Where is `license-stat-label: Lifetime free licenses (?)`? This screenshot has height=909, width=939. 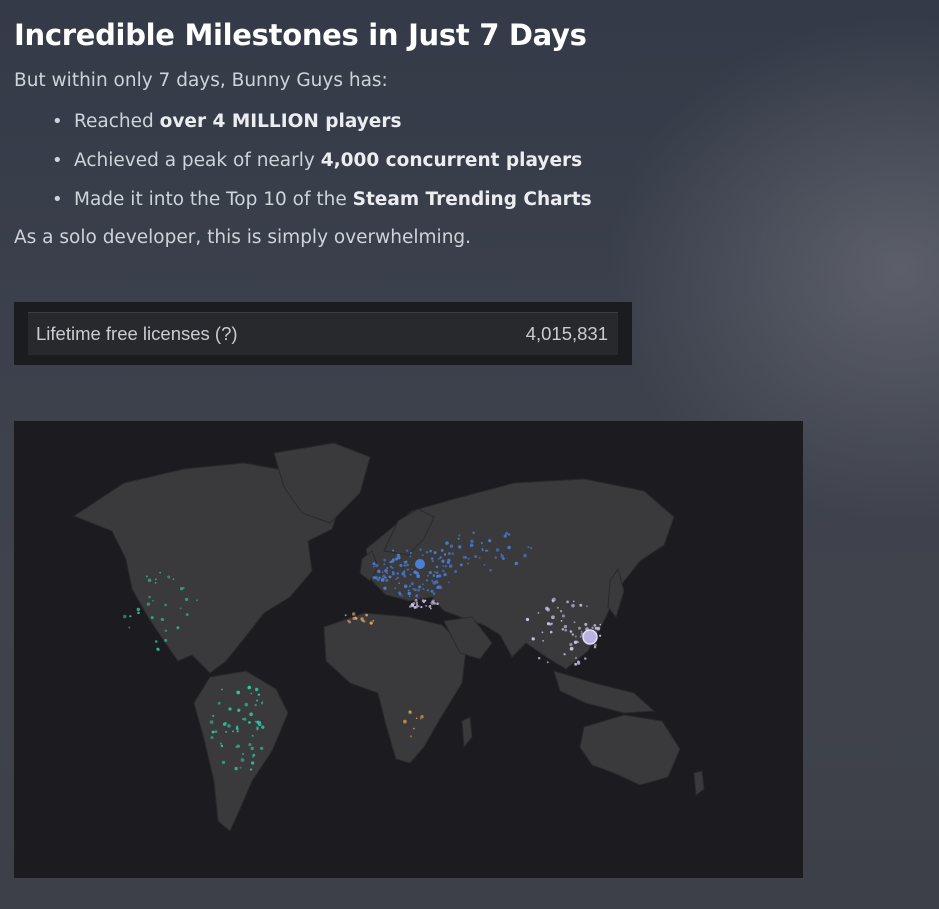 license-stat-label: Lifetime free licenses (?) is located at coordinates (137, 334).